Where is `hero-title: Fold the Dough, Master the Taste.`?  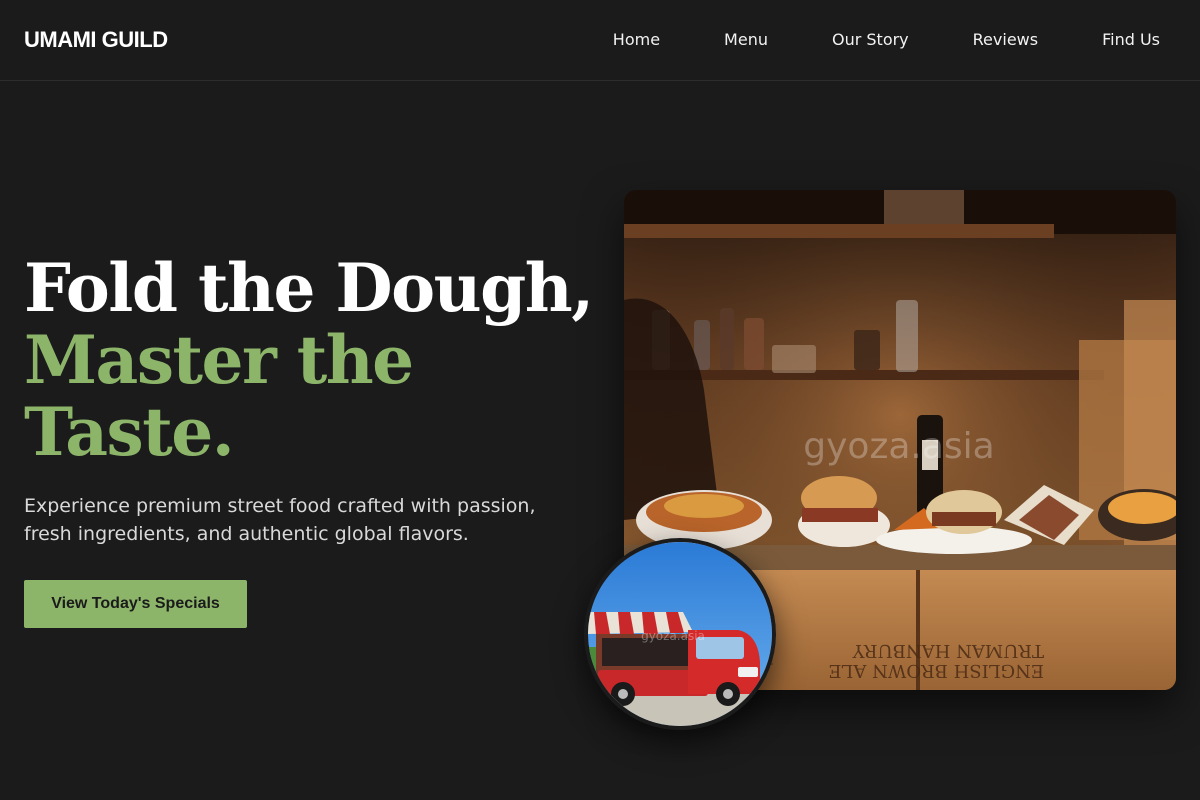 hero-title: Fold the Dough, Master the Taste. is located at coordinates (314, 360).